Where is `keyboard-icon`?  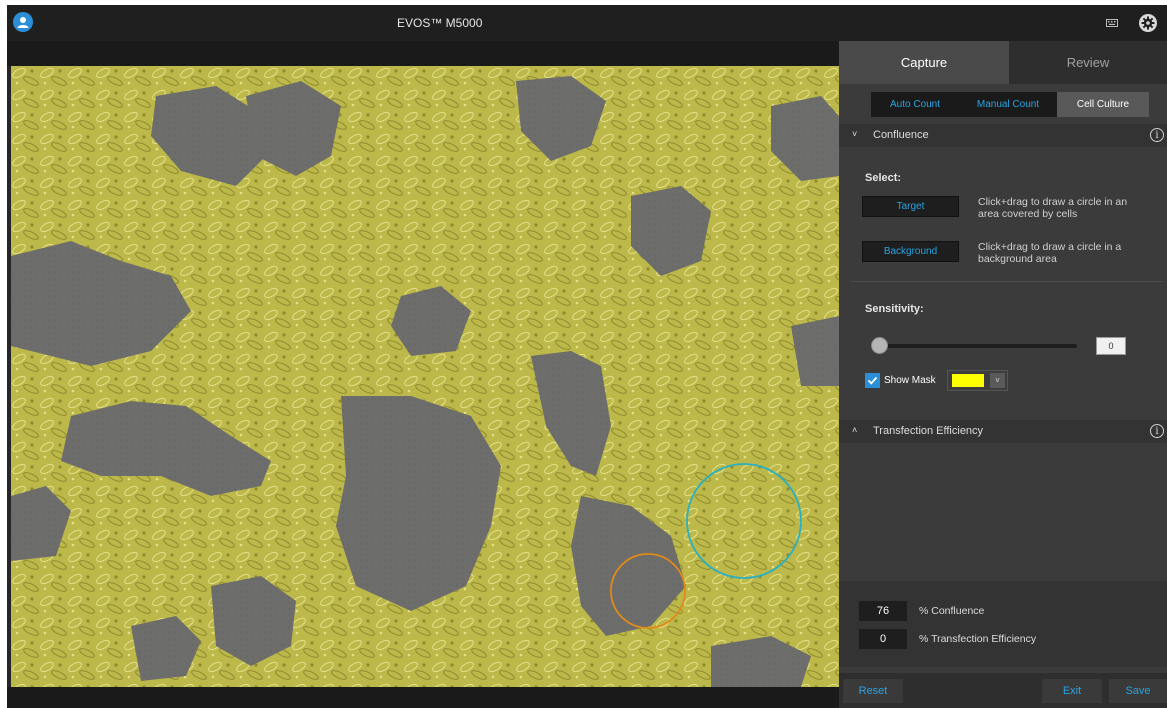 keyboard-icon is located at coordinates (1112, 23).